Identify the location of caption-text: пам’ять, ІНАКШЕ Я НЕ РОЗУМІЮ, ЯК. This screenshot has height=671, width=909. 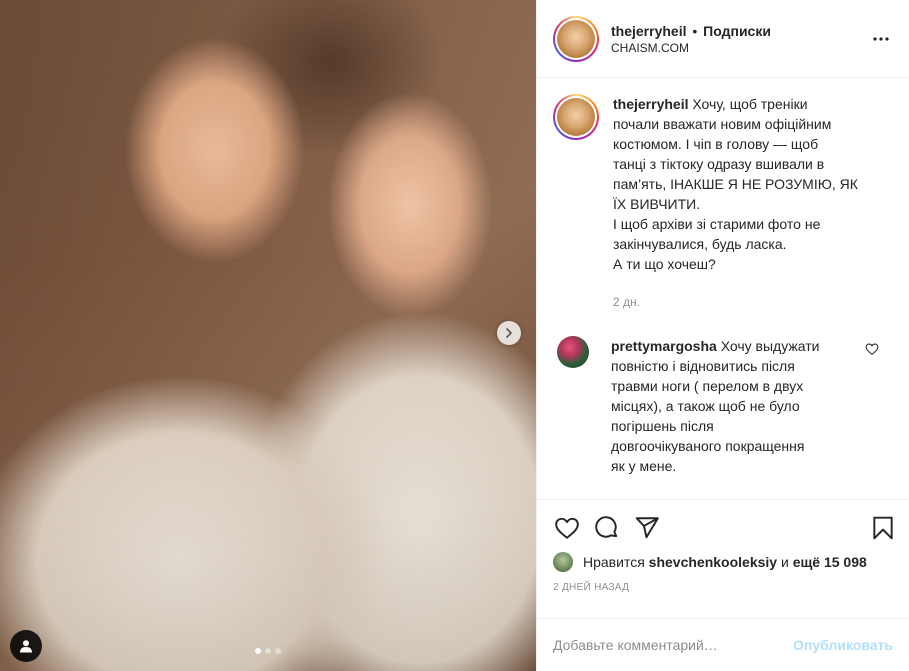
(735, 184).